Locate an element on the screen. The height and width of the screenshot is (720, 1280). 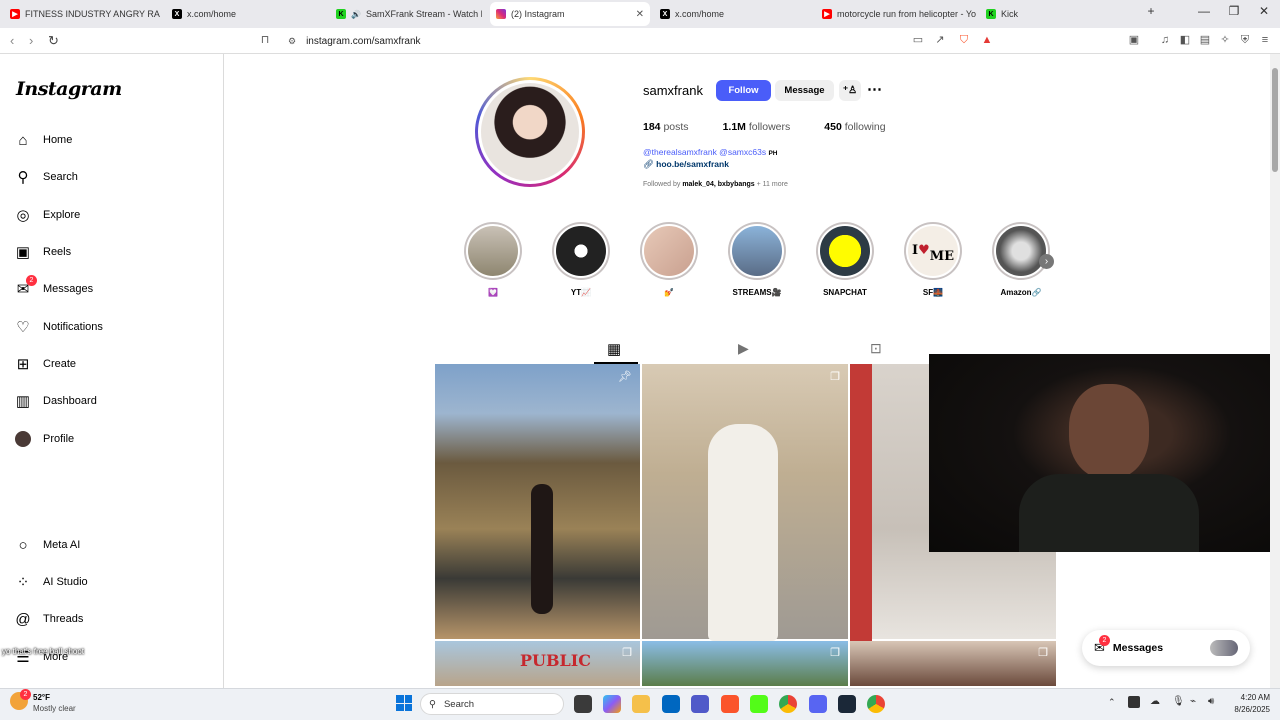
back-icon: ‹ is located at coordinates (12, 40).